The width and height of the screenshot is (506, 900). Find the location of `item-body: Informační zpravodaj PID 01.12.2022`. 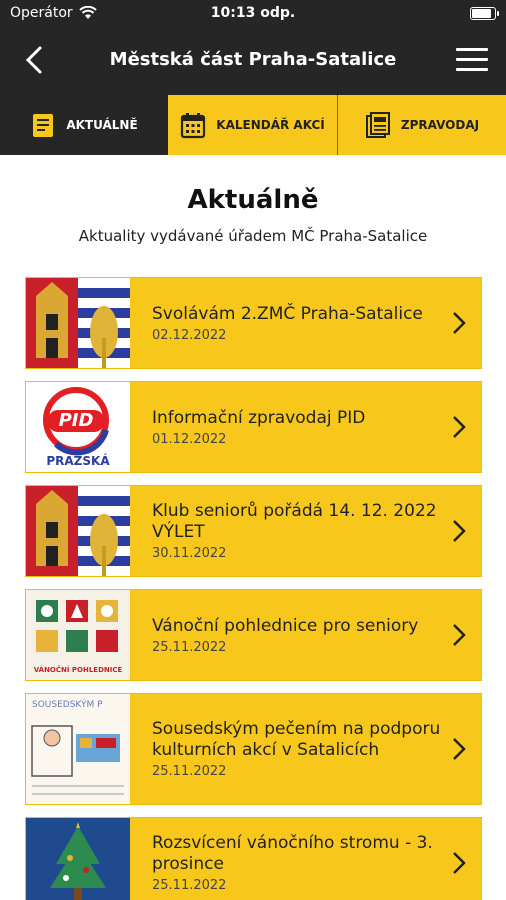

item-body: Informační zpravodaj PID 01.12.2022 is located at coordinates (305, 427).